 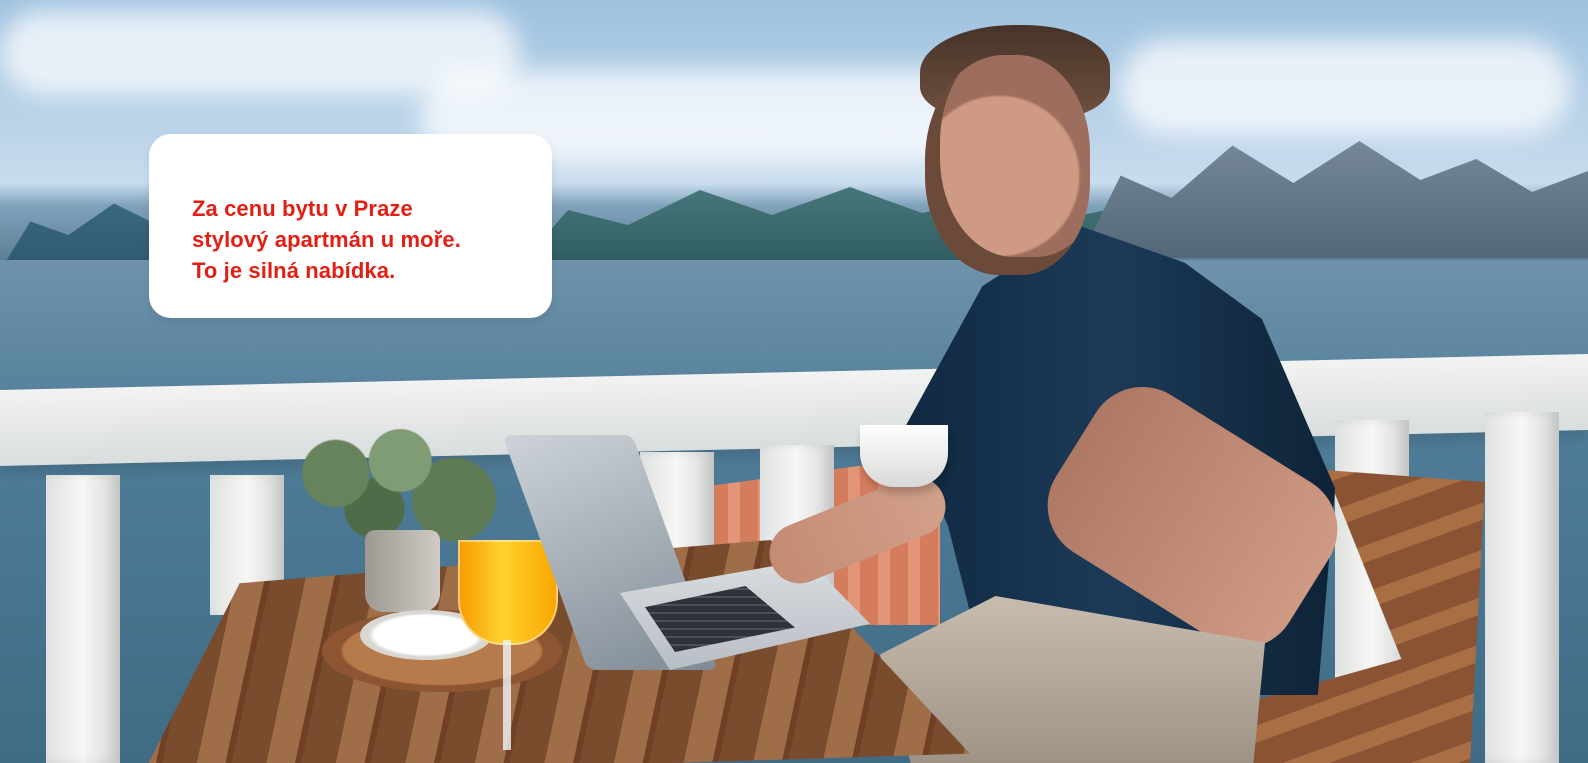 I want to click on headline-line-3: To je silná nabídka., so click(x=294, y=270).